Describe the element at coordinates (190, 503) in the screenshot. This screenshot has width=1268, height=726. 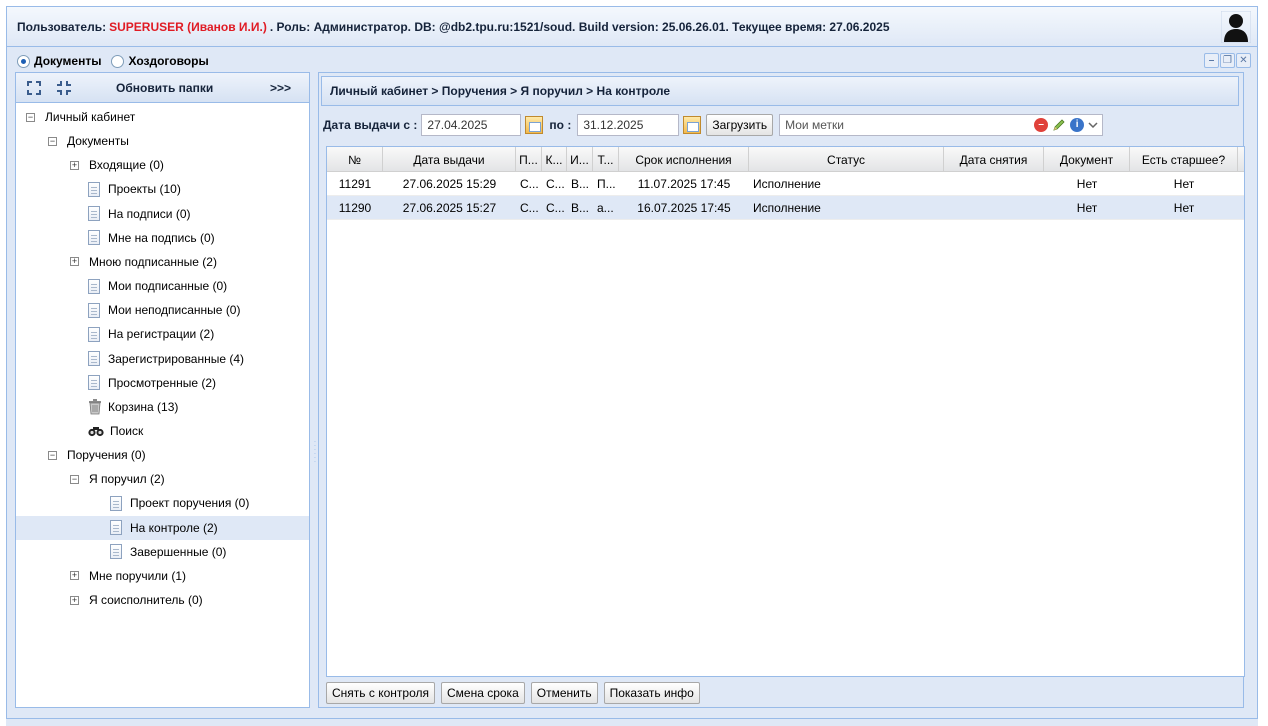
I see `tree-item-label: Проект поручения (0)` at that location.